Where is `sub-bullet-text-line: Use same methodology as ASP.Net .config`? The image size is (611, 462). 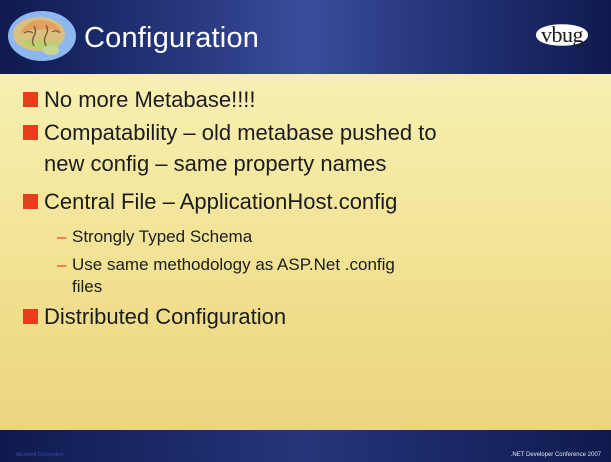 sub-bullet-text-line: Use same methodology as ASP.Net .config is located at coordinates (233, 264).